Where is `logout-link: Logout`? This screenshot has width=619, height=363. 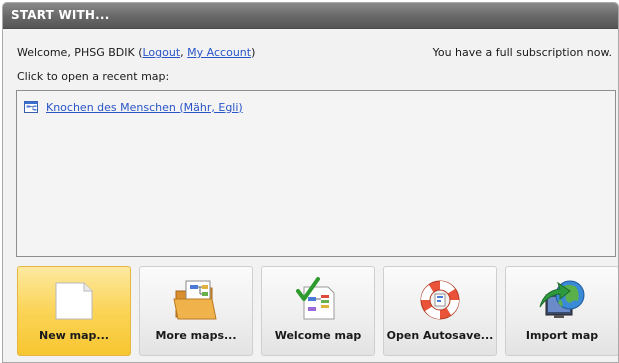 logout-link: Logout is located at coordinates (162, 52).